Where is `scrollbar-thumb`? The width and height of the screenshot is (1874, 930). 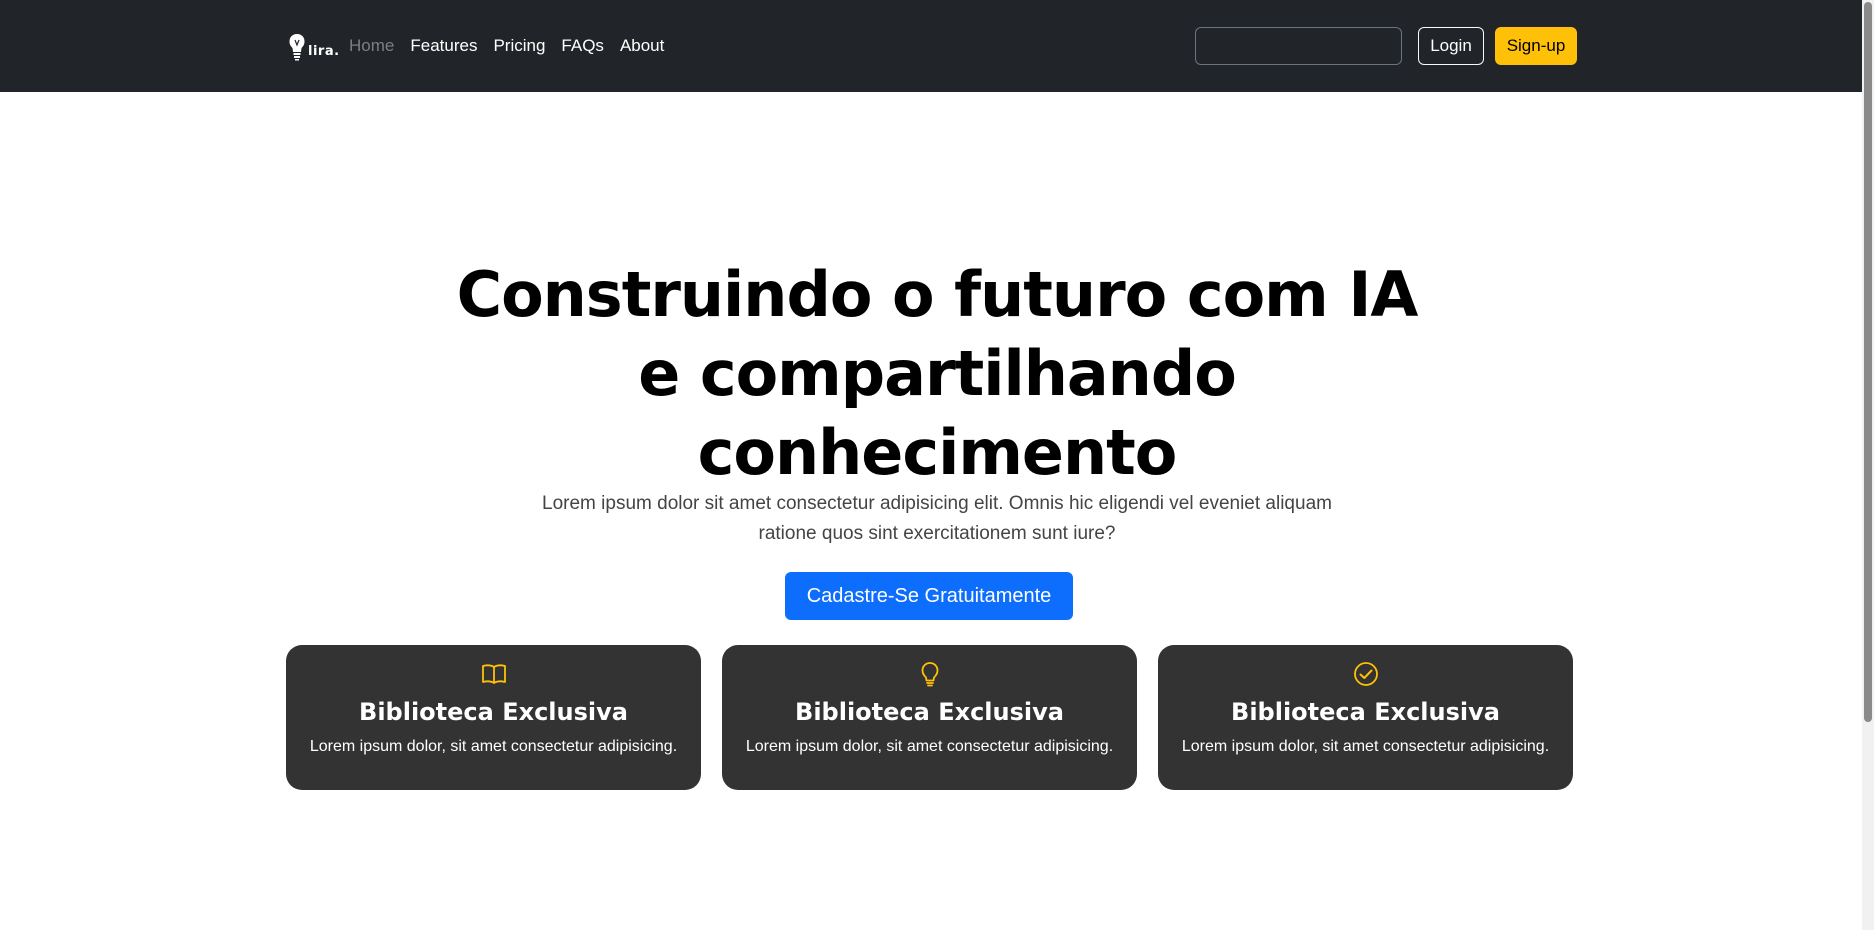
scrollbar-thumb is located at coordinates (1868, 362).